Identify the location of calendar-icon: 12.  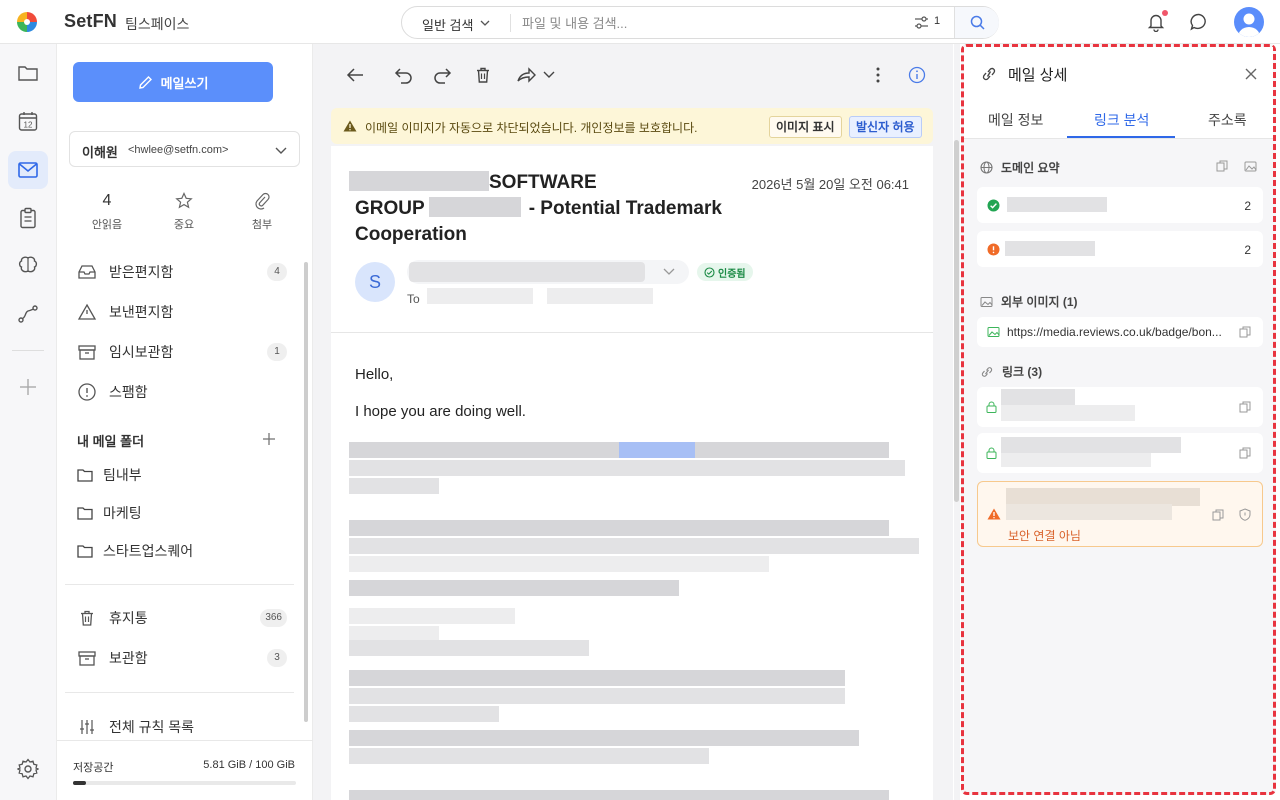
(28, 121).